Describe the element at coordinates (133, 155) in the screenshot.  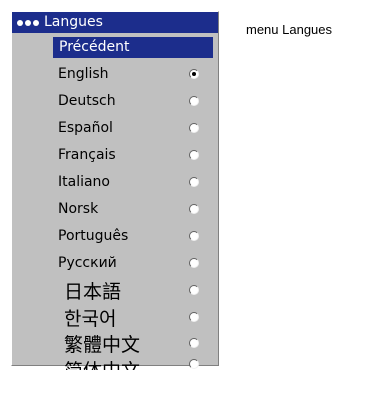
I see `language-item-francais: Français` at that location.